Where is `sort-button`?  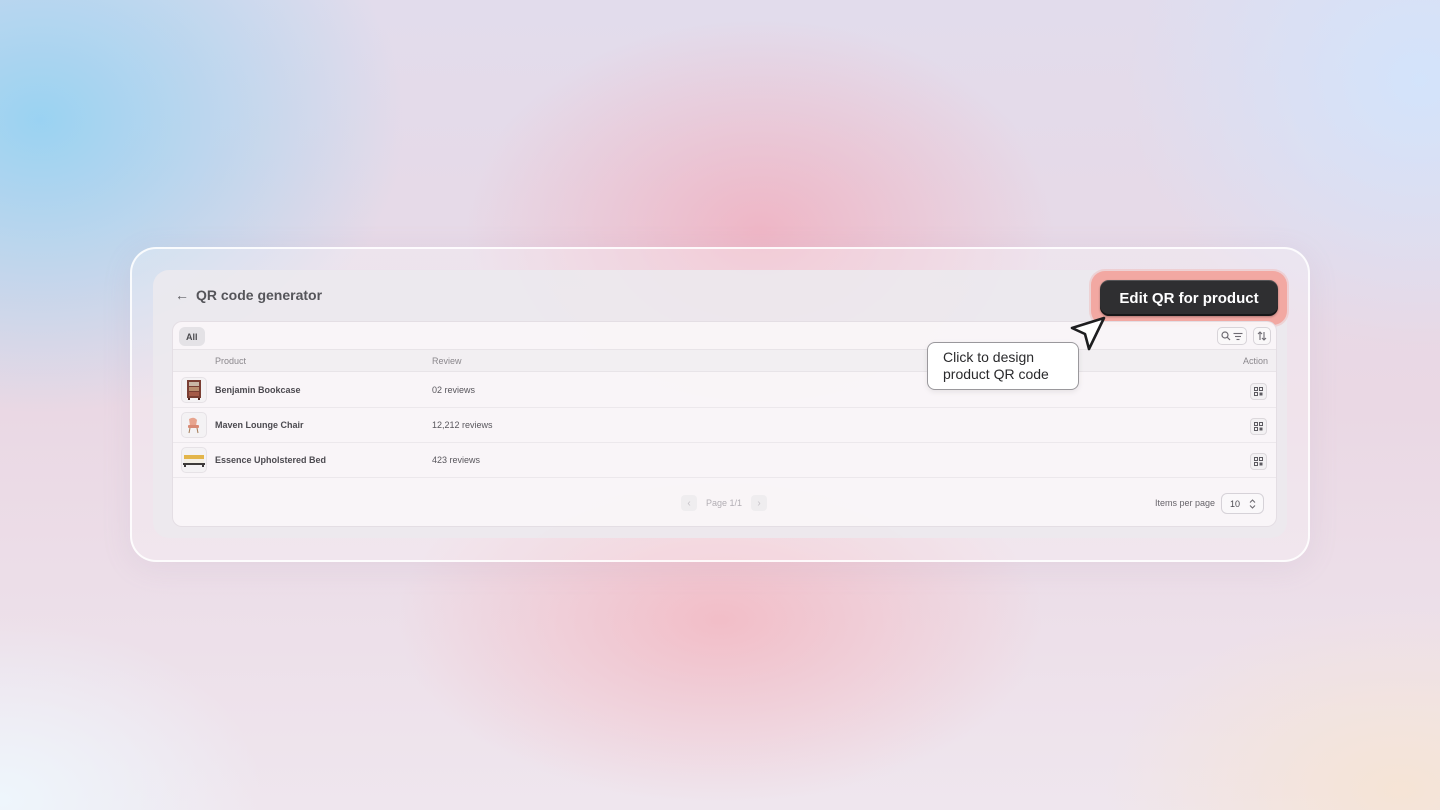
sort-button is located at coordinates (1262, 336).